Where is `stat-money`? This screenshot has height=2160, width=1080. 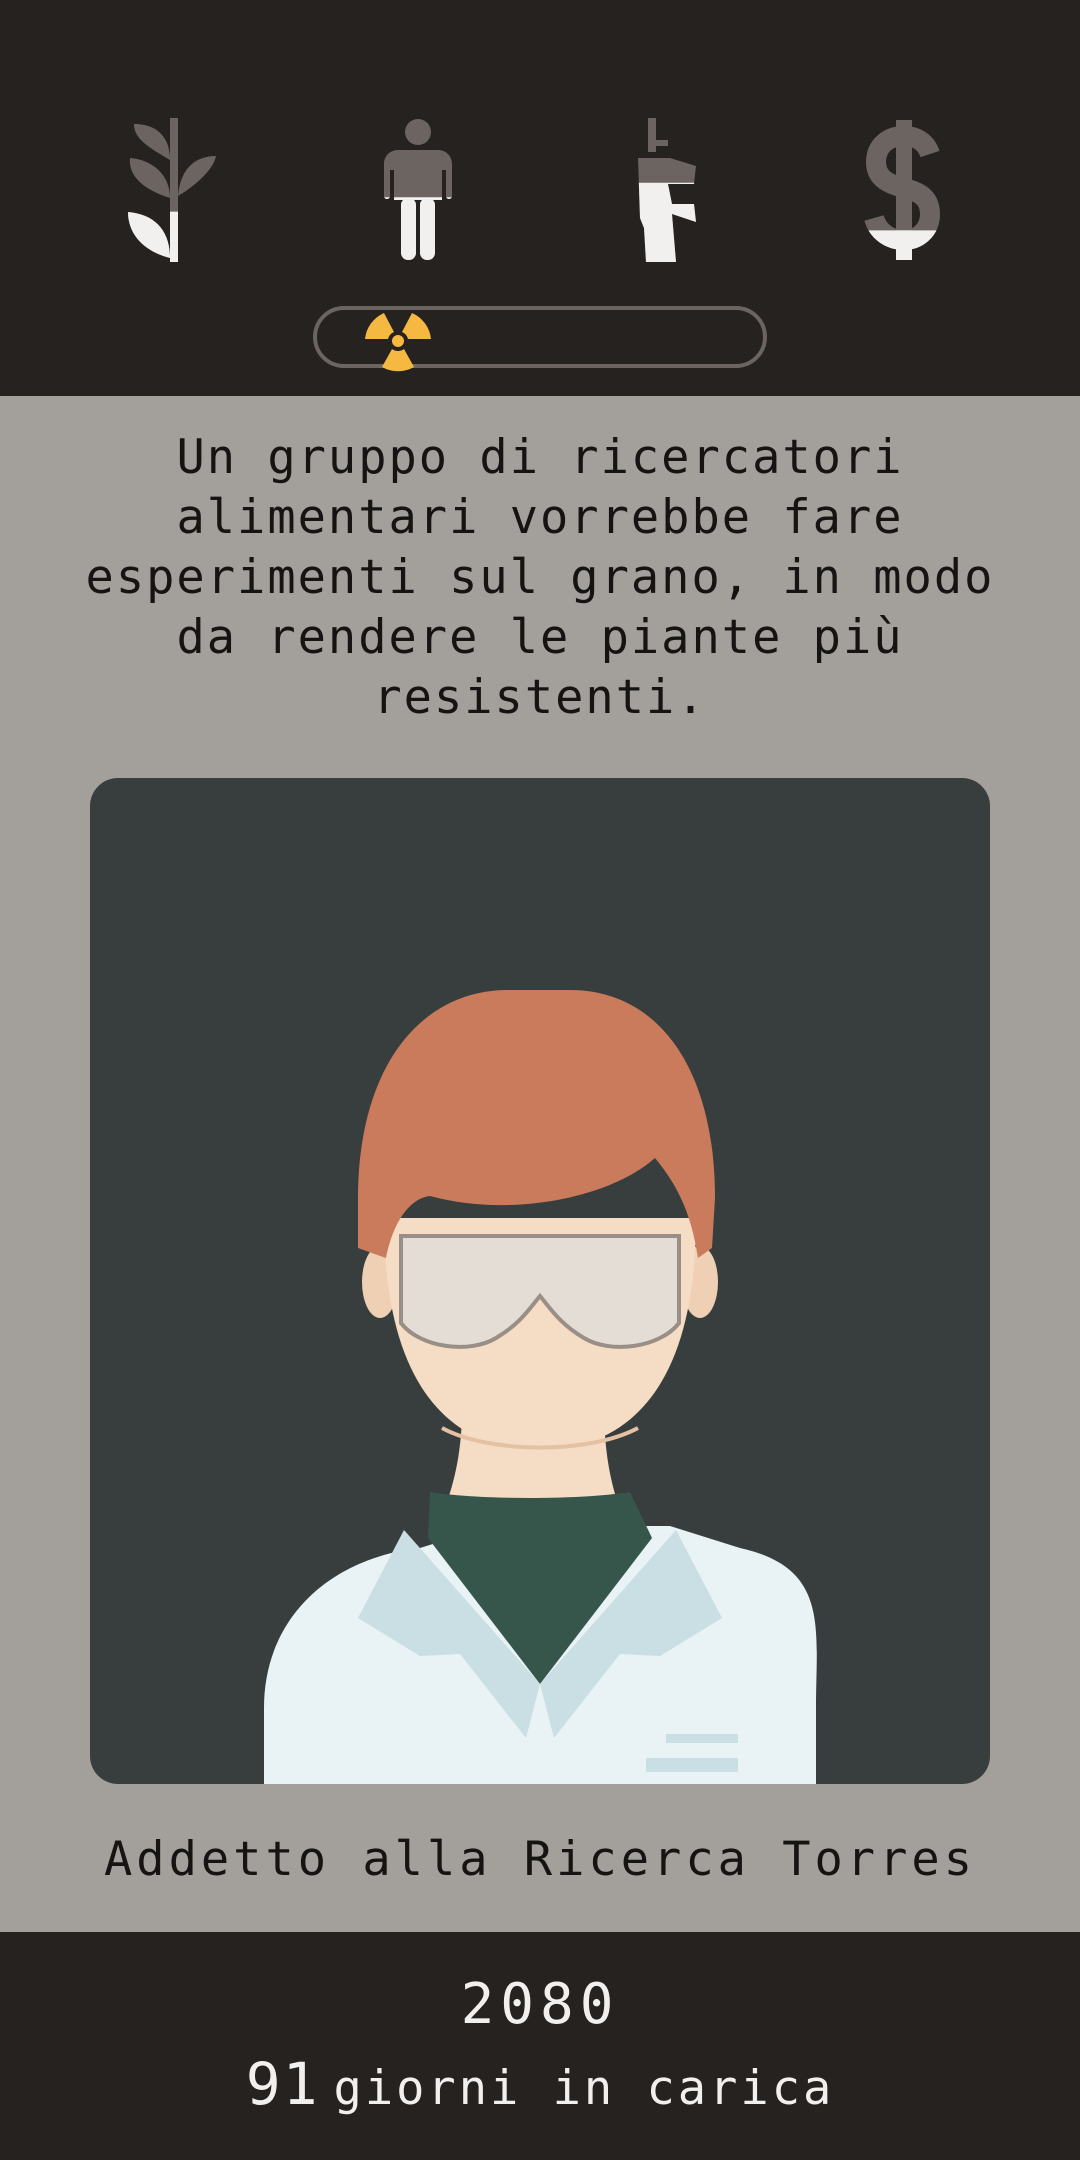 stat-money is located at coordinates (904, 190).